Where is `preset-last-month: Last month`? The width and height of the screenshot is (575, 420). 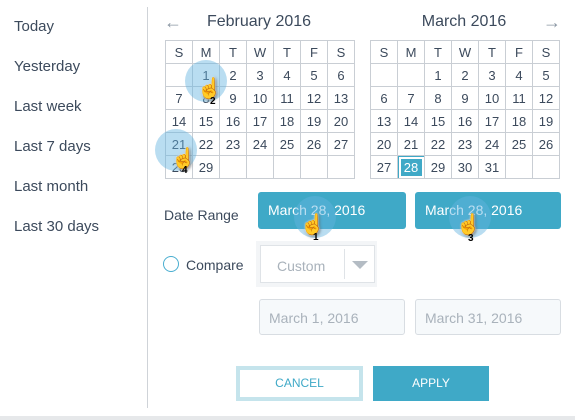
preset-last-month: Last month is located at coordinates (51, 186).